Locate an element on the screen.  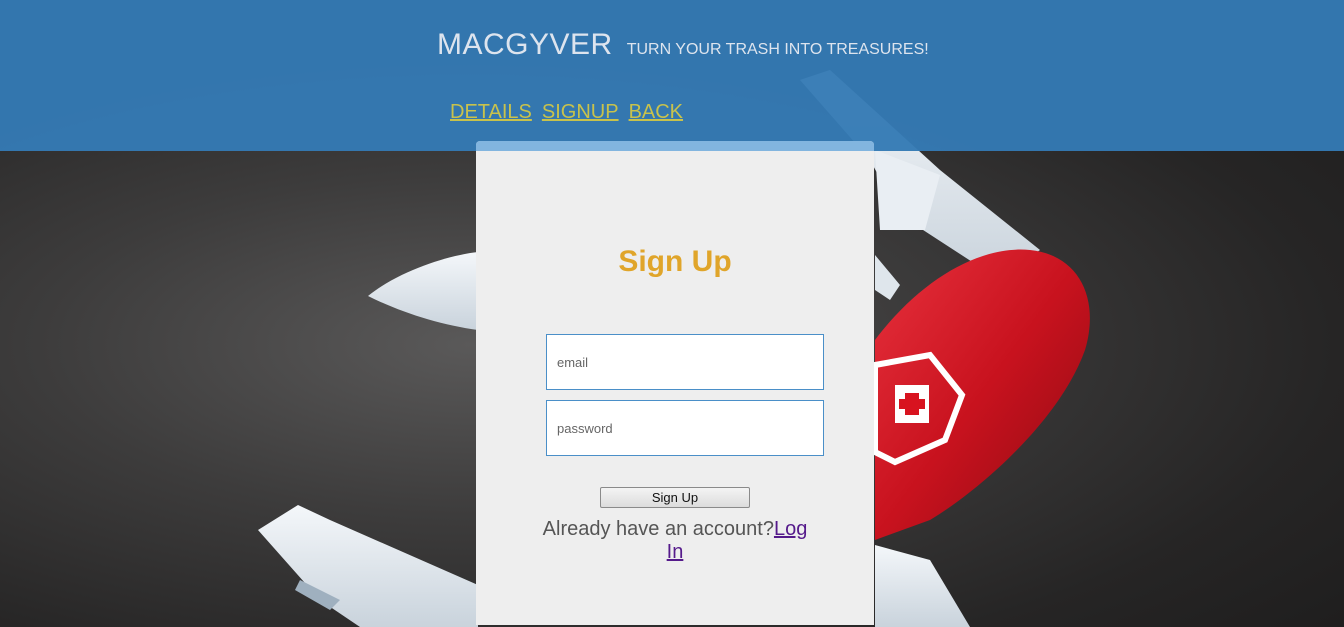
nav-link-details: DETAILS is located at coordinates (491, 112).